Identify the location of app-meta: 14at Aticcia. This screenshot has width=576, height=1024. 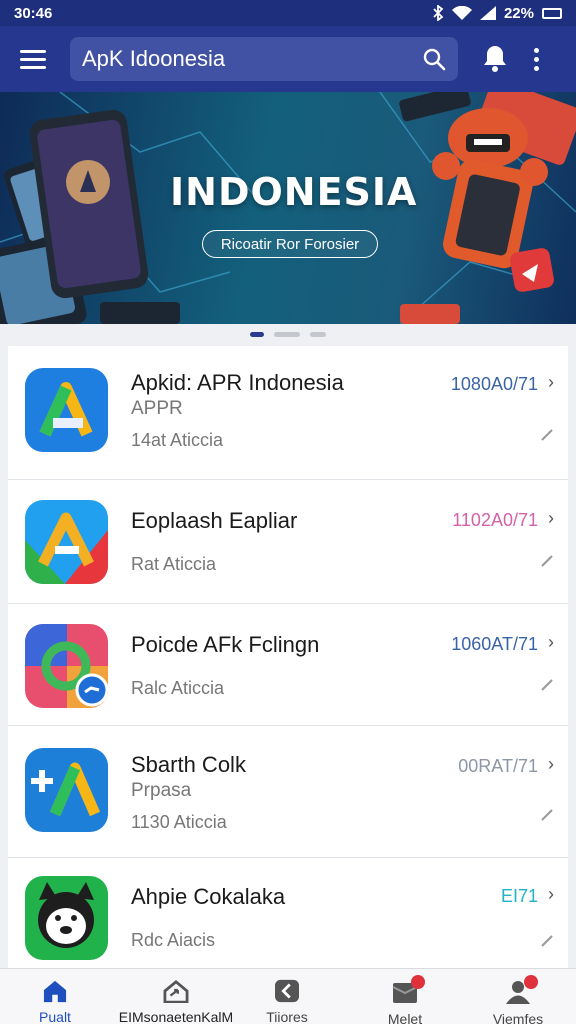
(177, 440).